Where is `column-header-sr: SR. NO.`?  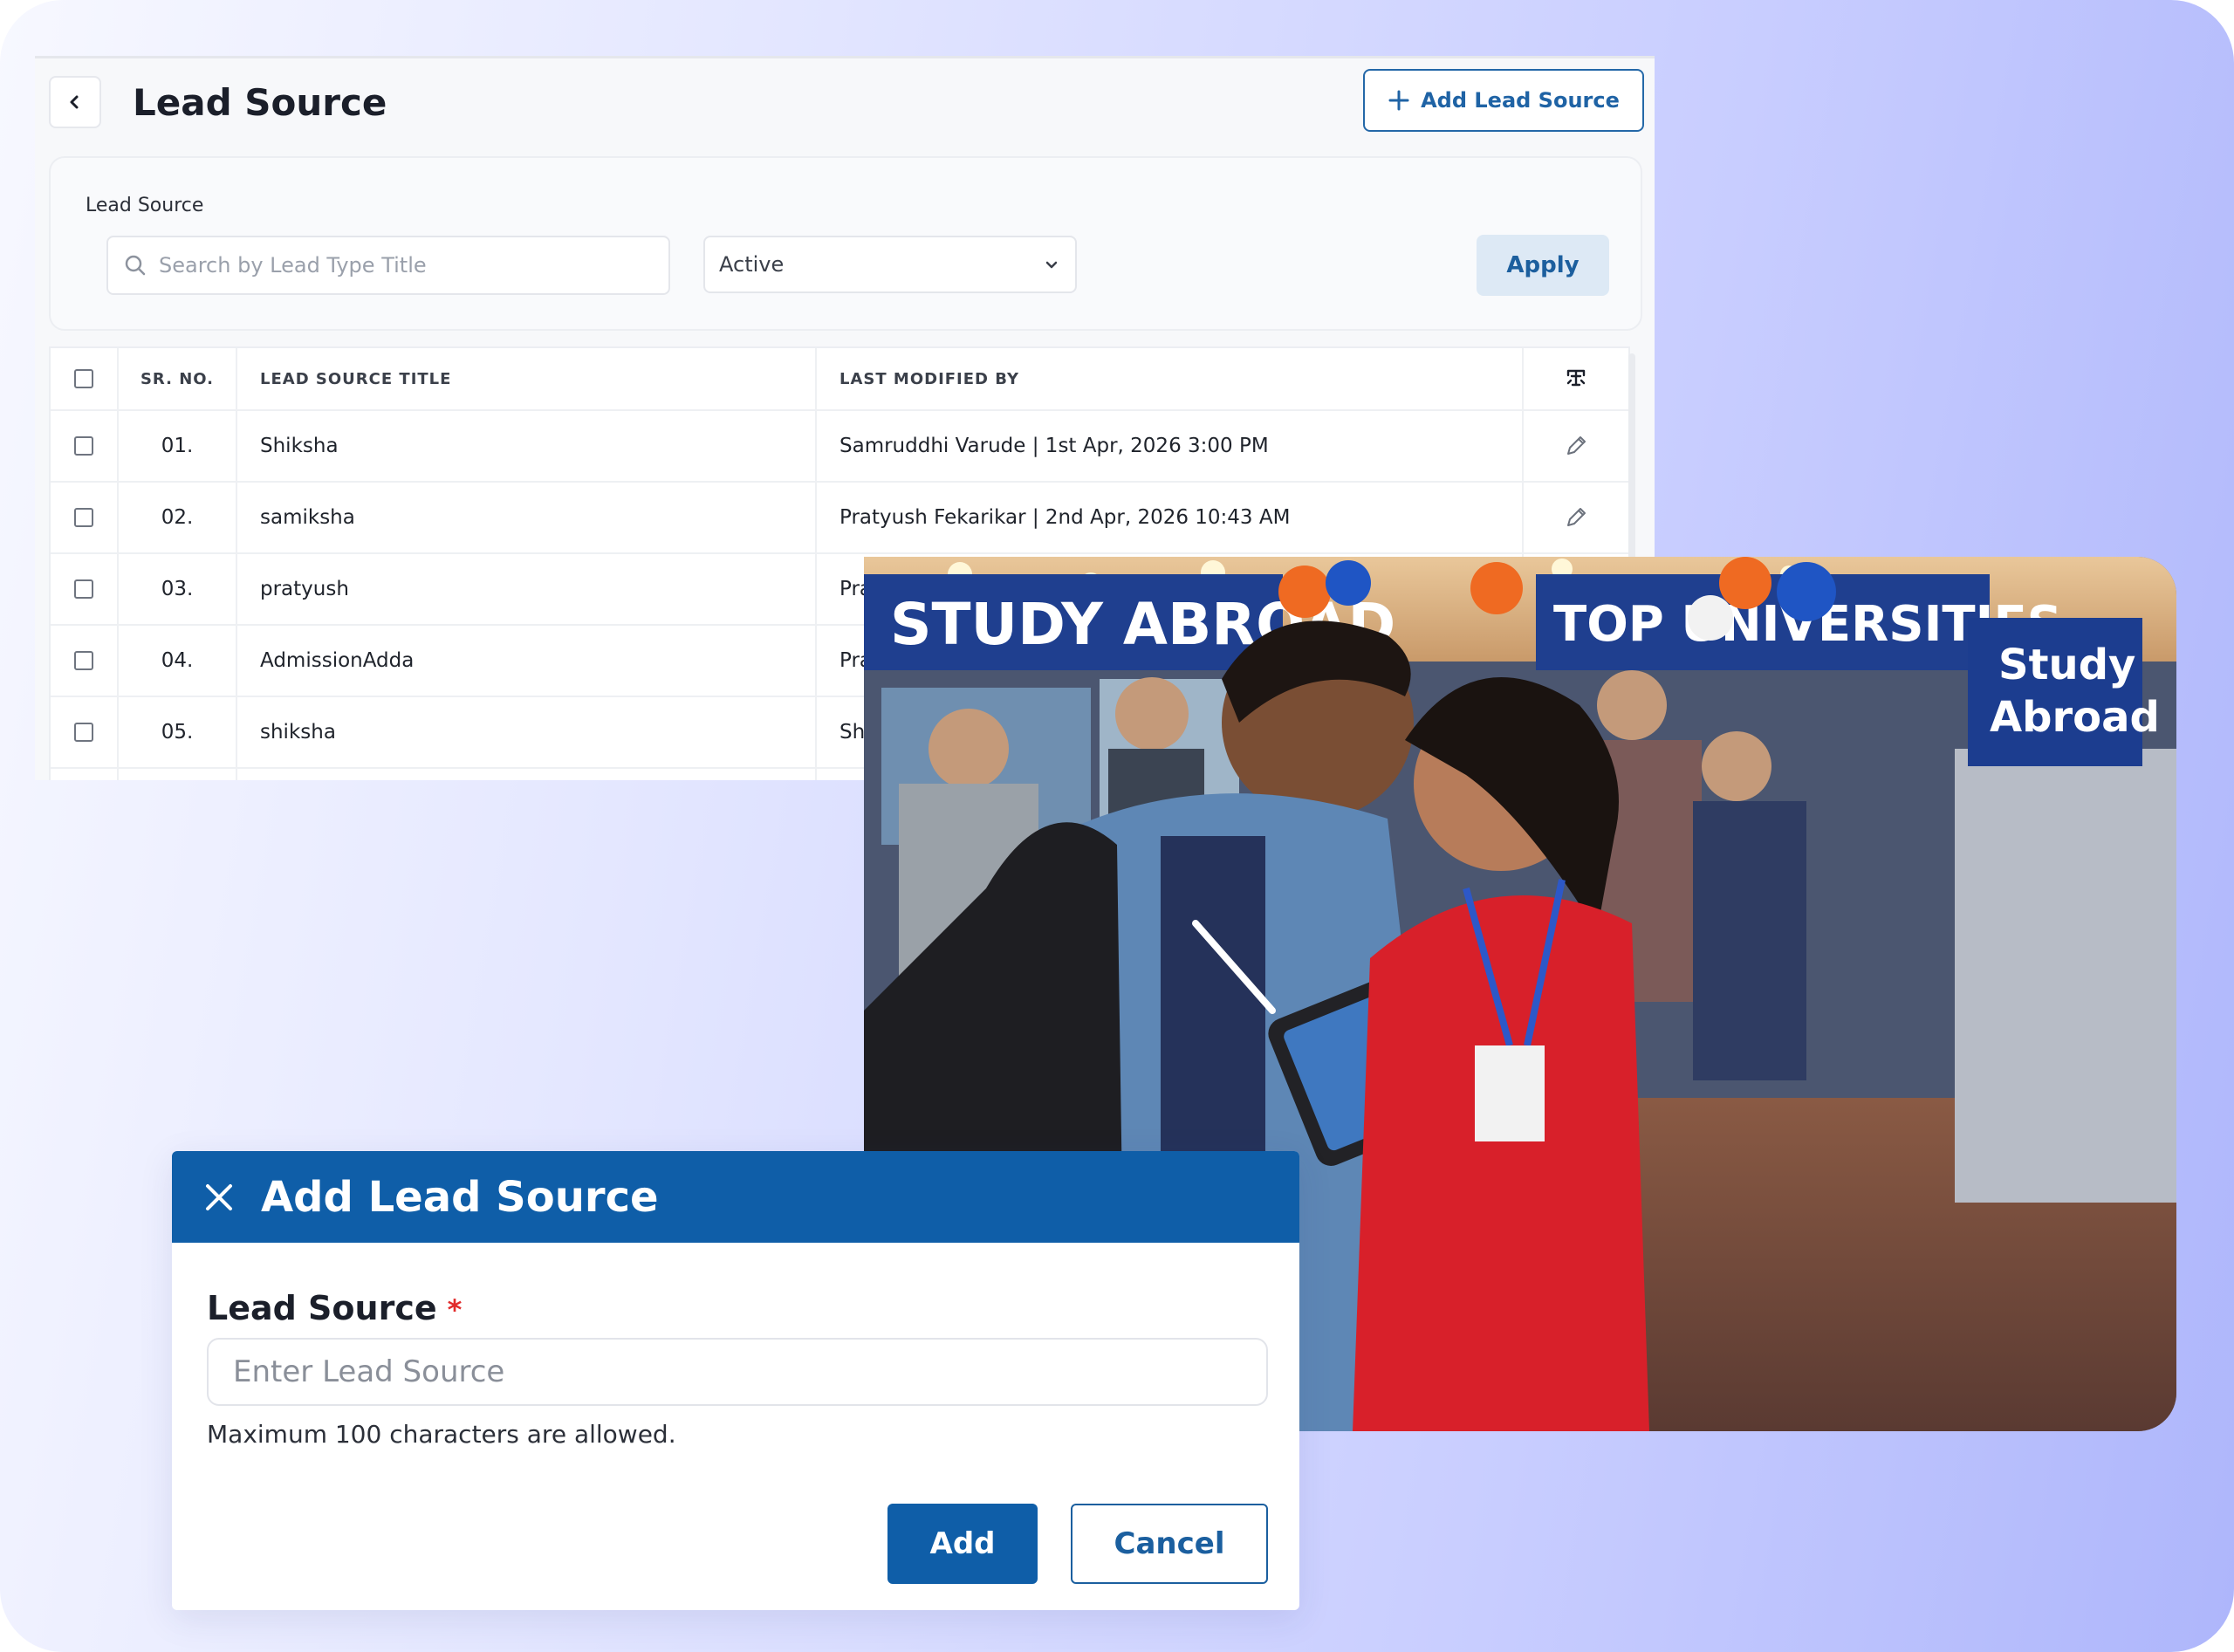
column-header-sr: SR. NO. is located at coordinates (178, 378).